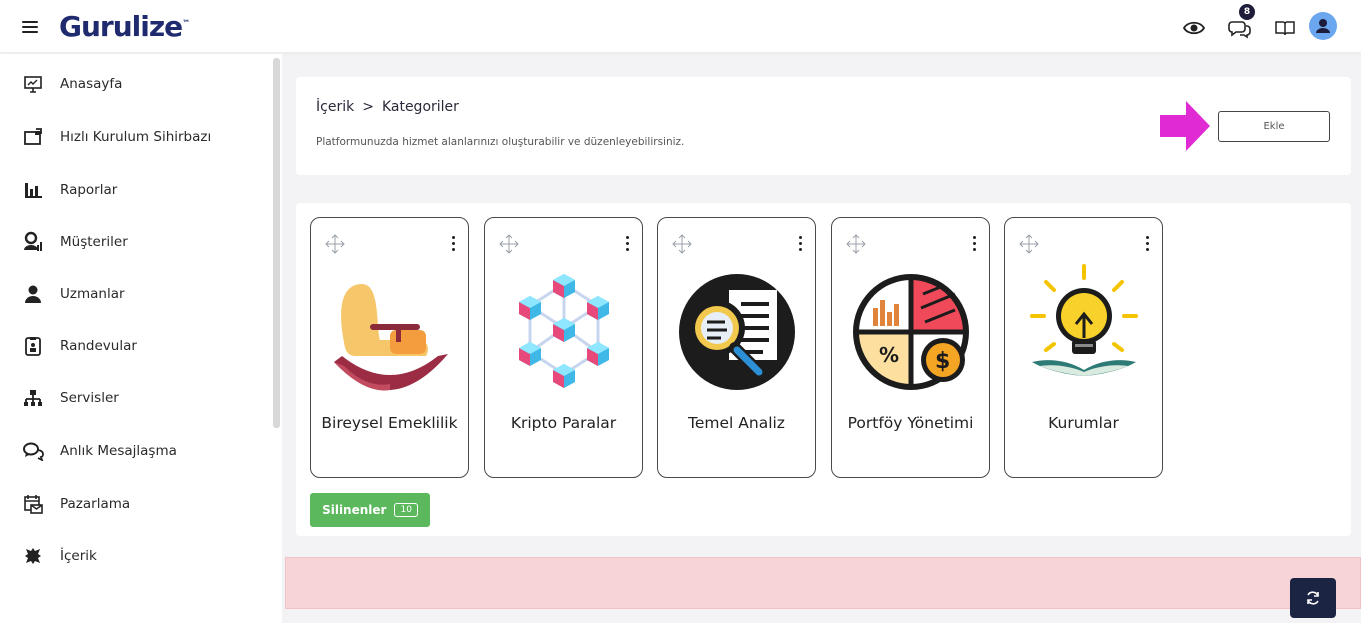 This screenshot has width=1361, height=623. I want to click on messaging-icon, so click(33, 451).